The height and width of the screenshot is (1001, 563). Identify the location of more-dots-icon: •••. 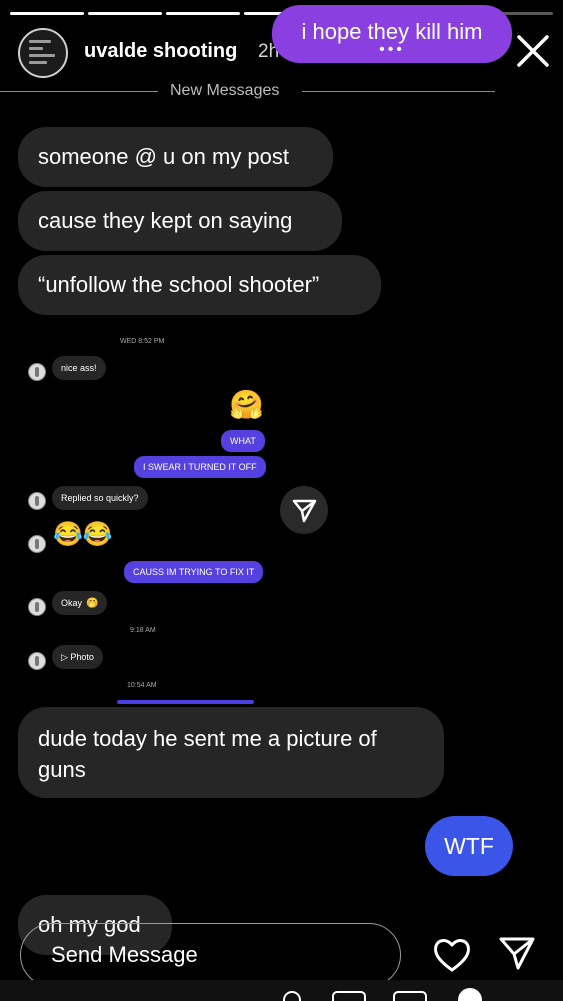
(392, 49).